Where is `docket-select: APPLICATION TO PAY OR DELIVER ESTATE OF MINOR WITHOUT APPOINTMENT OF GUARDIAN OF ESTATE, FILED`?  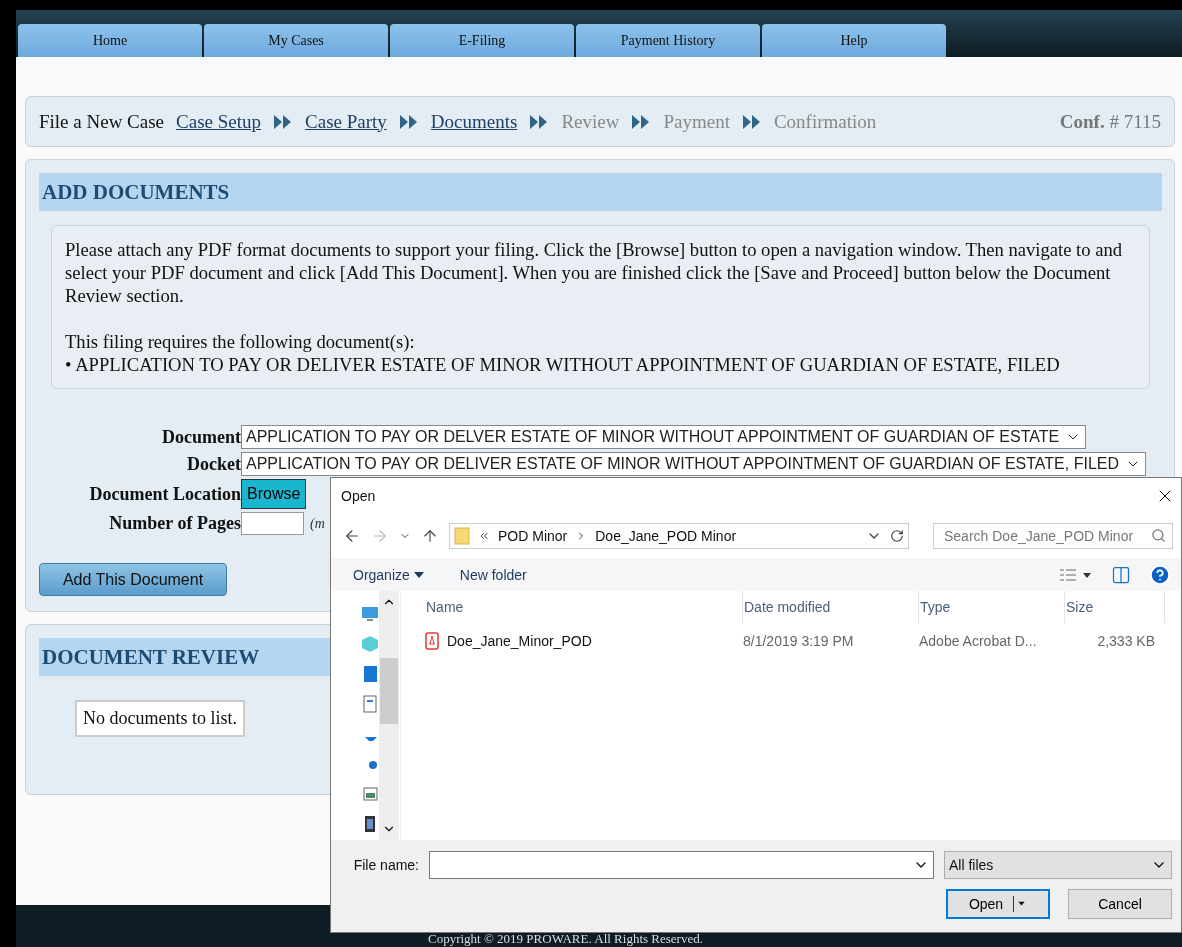 docket-select: APPLICATION TO PAY OR DELIVER ESTATE OF MINOR WITHOUT APPOINTMENT OF GUARDIAN OF ESTATE, FILED is located at coordinates (693, 464).